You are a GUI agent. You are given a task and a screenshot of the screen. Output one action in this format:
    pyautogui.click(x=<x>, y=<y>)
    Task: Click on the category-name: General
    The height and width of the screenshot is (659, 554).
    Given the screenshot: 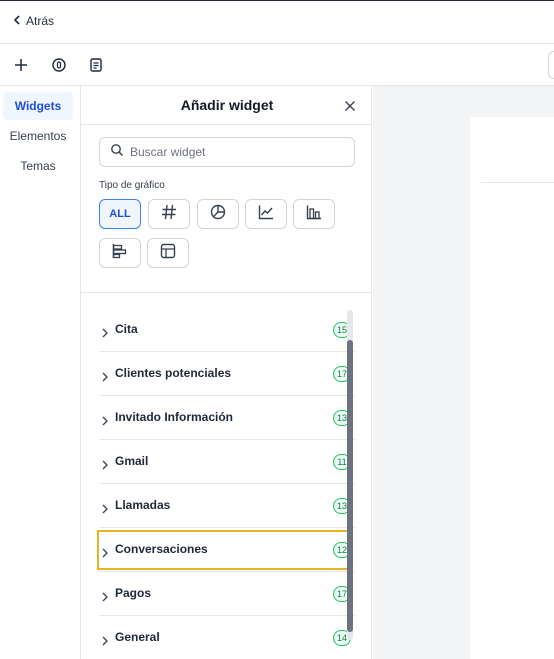 What is the action you would take?
    pyautogui.click(x=137, y=637)
    